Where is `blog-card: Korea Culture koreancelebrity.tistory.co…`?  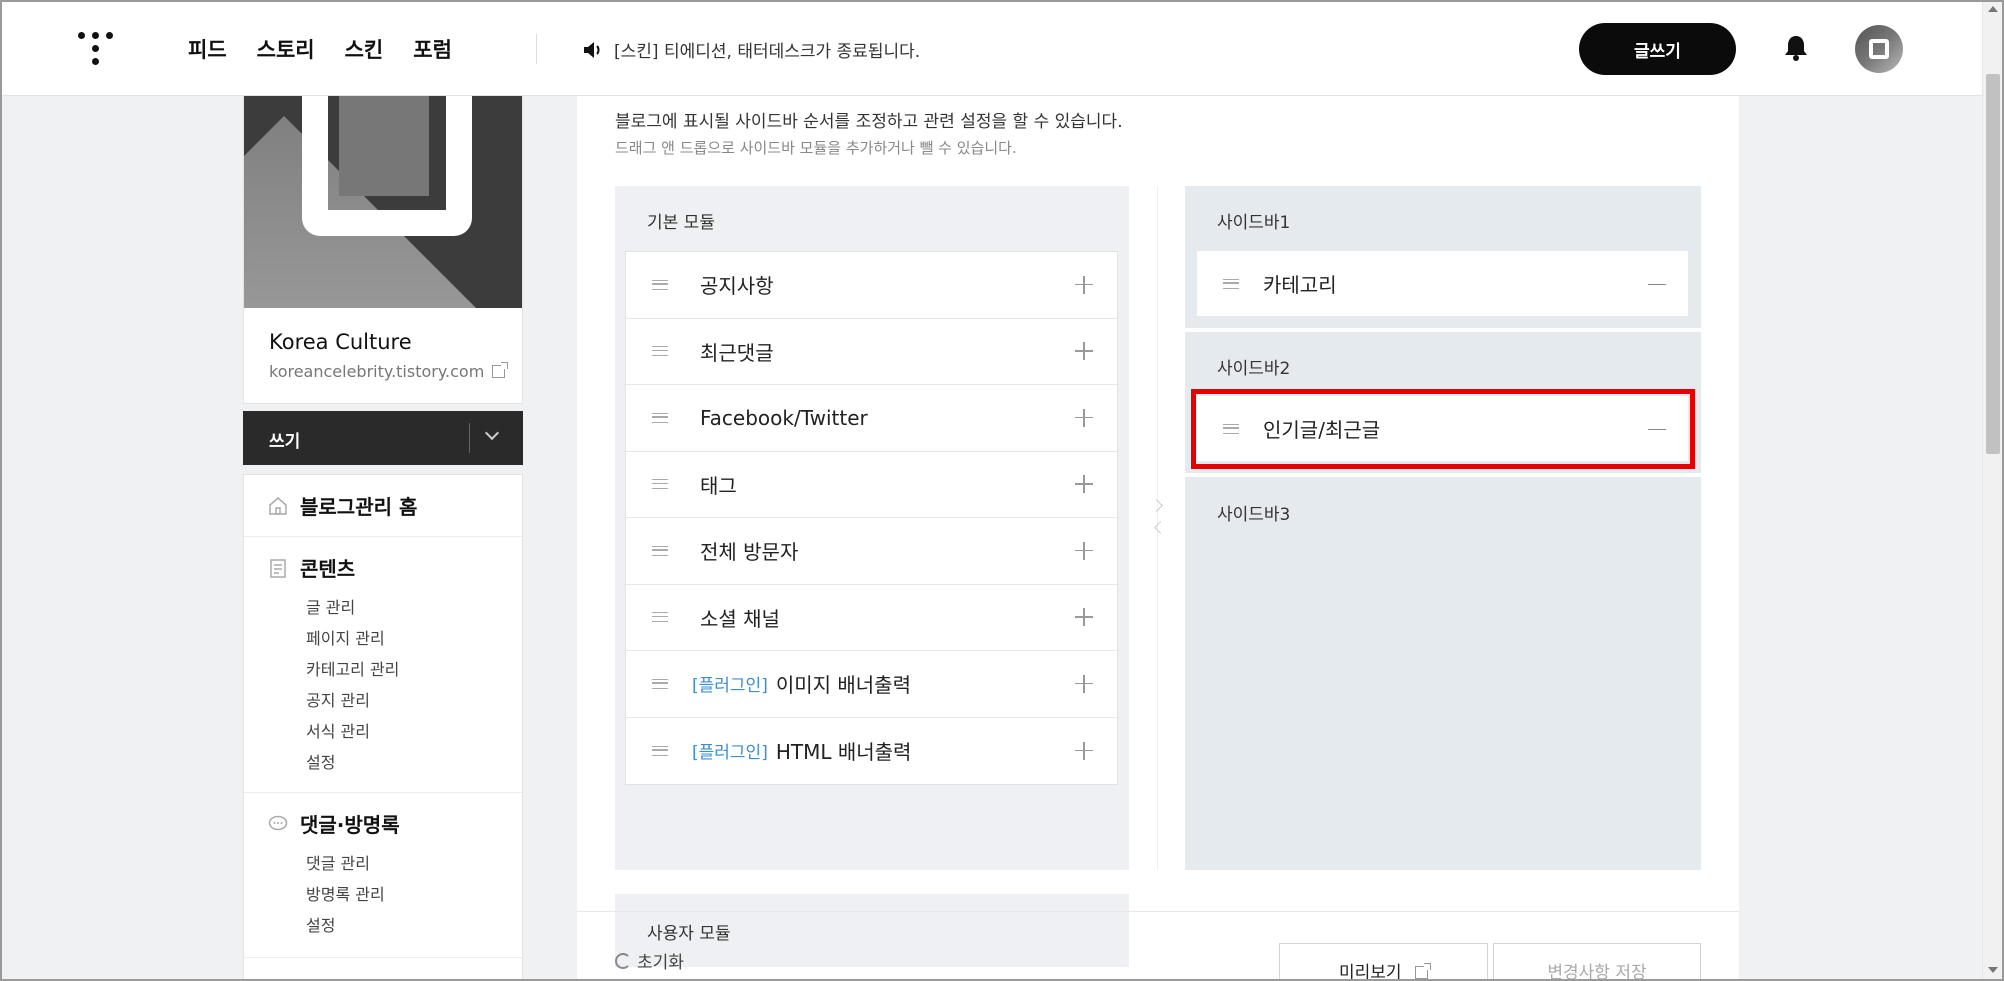
blog-card: Korea Culture koreancelebrity.tistory.co… is located at coordinates (383, 250).